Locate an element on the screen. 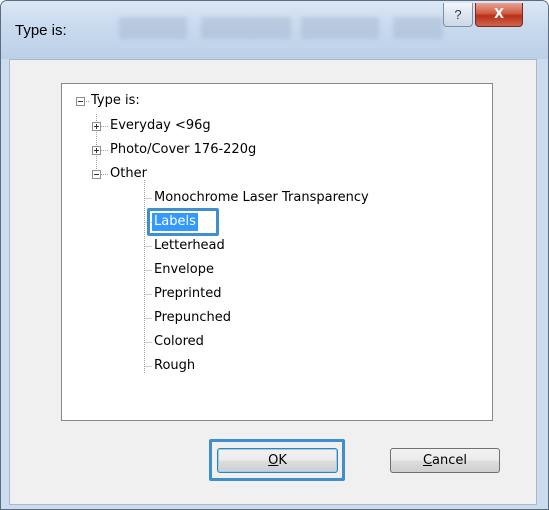 This screenshot has height=510, width=549. ok-mnemonic: O is located at coordinates (273, 460).